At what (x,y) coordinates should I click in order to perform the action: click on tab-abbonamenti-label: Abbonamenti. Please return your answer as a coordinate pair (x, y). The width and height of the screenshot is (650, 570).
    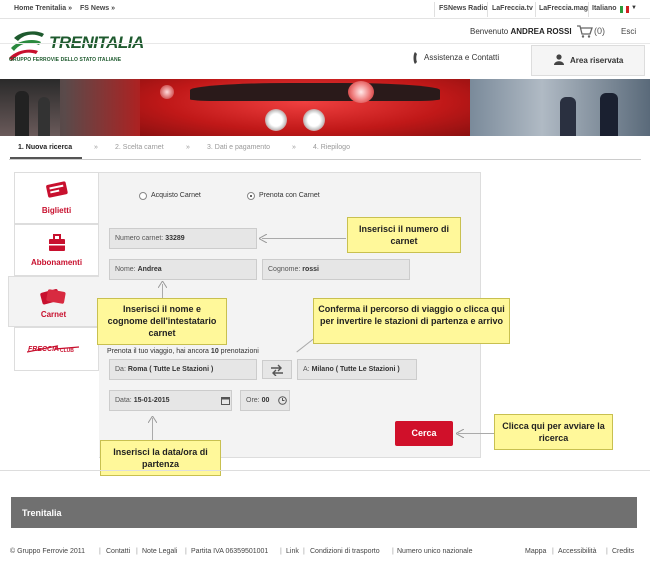
    Looking at the image, I should click on (56, 262).